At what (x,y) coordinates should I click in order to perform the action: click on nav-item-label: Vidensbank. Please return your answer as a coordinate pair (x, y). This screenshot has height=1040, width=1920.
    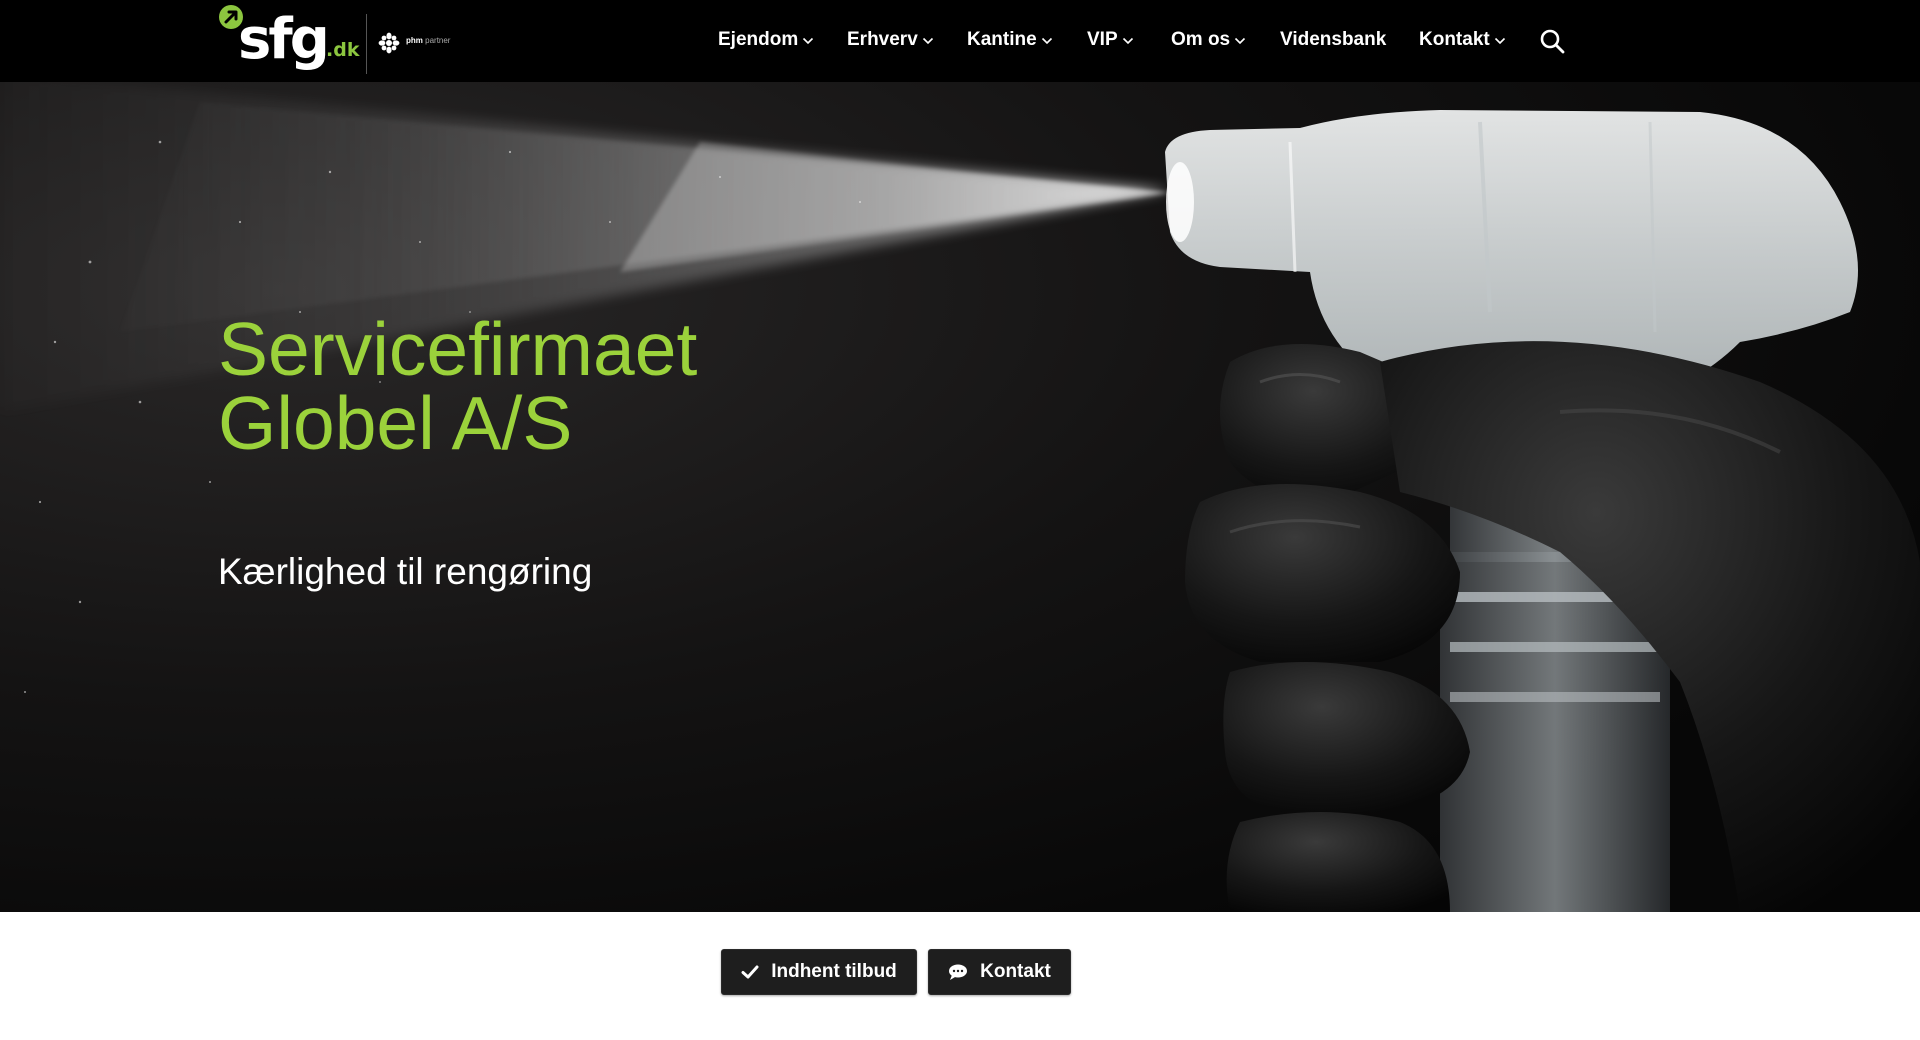
    Looking at the image, I should click on (1333, 39).